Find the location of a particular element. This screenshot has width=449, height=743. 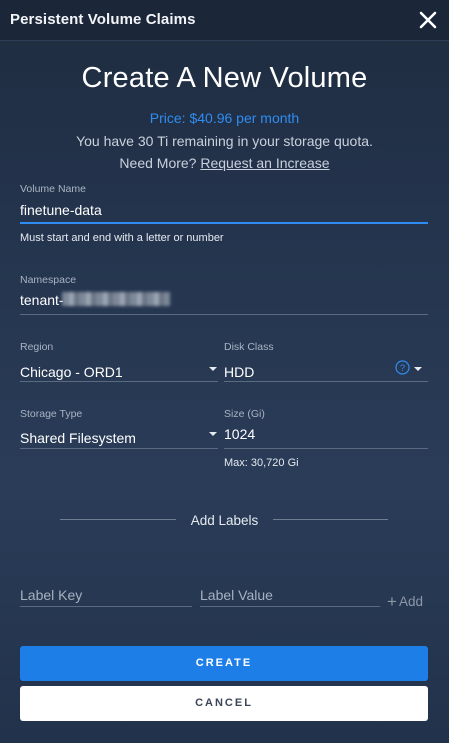

add-labels-title: Add Labels is located at coordinates (224, 520).